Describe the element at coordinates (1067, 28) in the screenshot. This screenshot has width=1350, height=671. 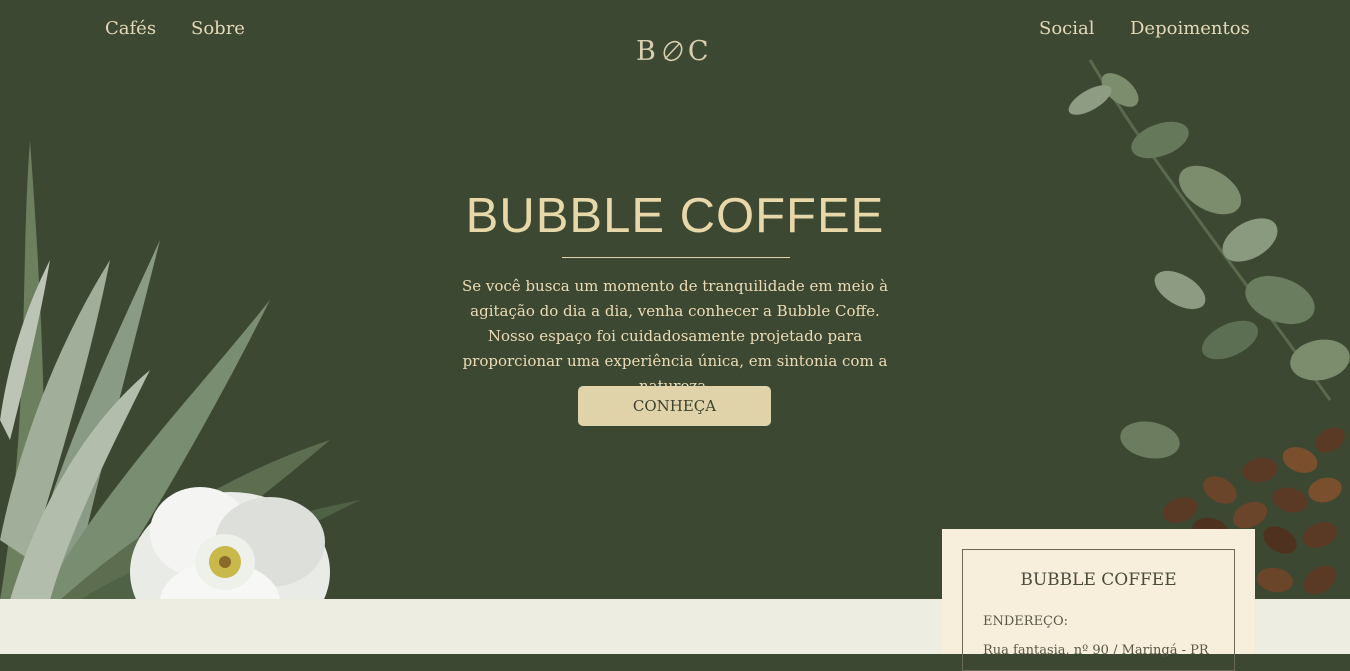
I see `nav-link-social: Social` at that location.